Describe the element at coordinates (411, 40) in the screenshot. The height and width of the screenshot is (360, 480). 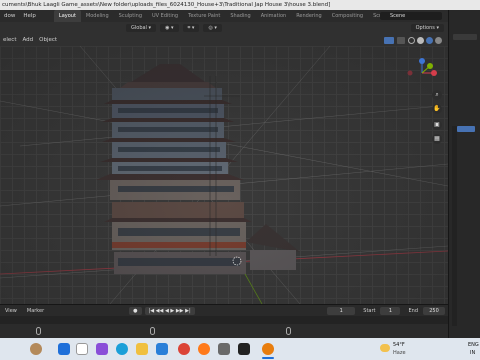
I see `shading-wireframe-icon` at that location.